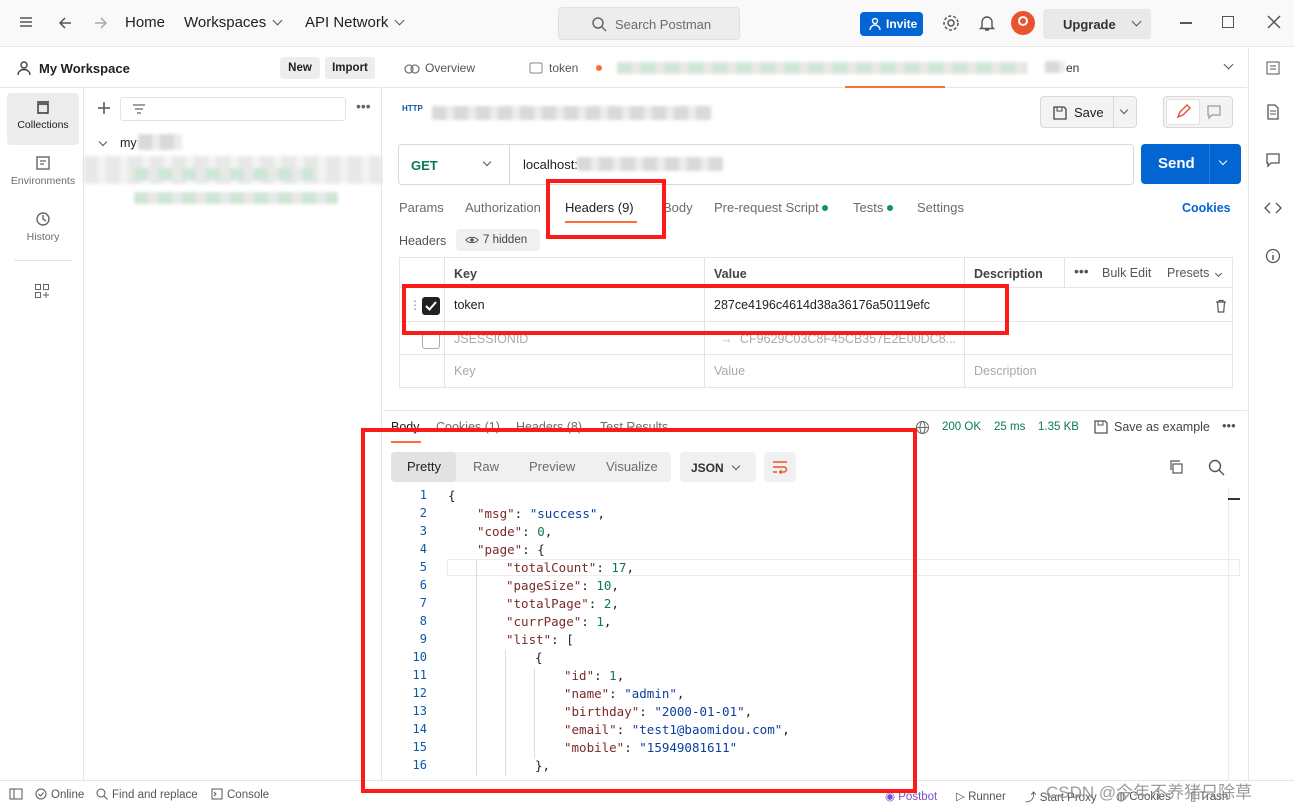  Describe the element at coordinates (1023, 23) in the screenshot. I see `avatar` at that location.